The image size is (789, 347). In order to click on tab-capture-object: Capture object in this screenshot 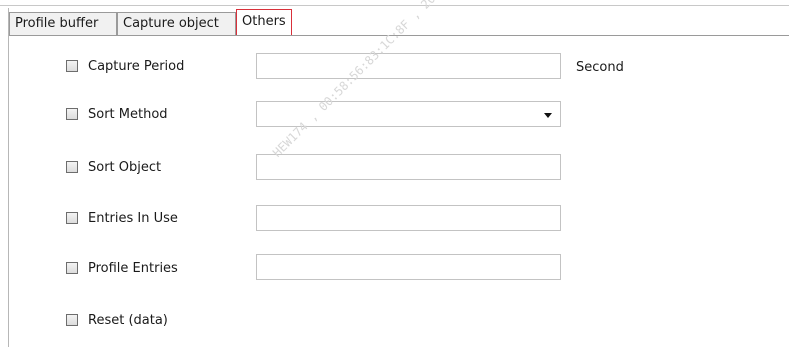, I will do `click(176, 23)`.